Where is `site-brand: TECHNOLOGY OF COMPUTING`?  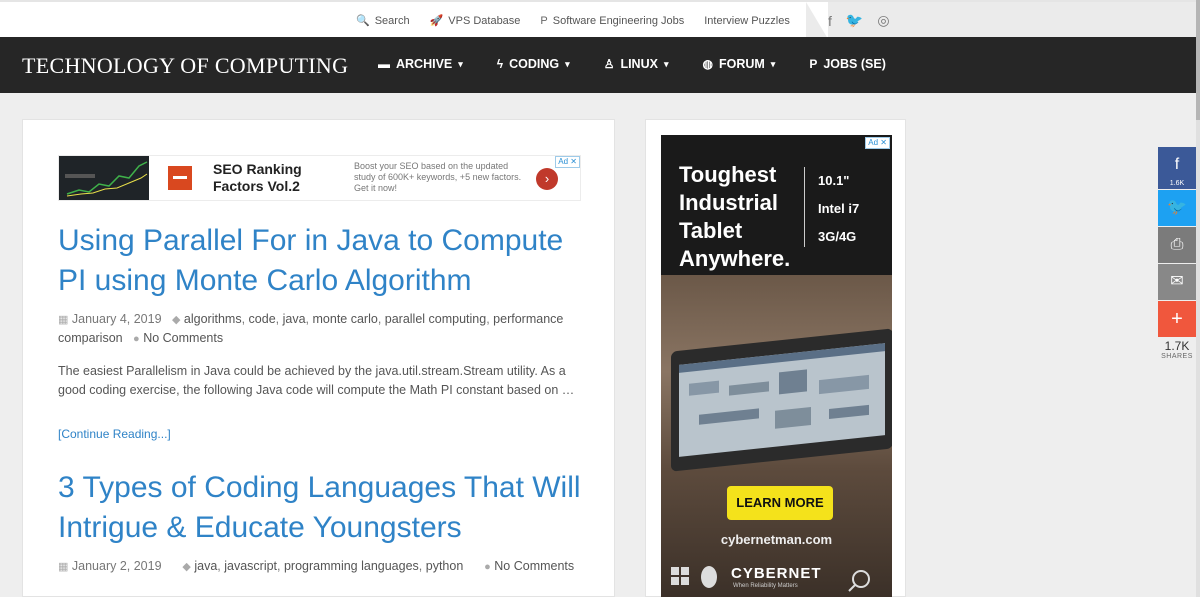 site-brand: TECHNOLOGY OF COMPUTING is located at coordinates (185, 66).